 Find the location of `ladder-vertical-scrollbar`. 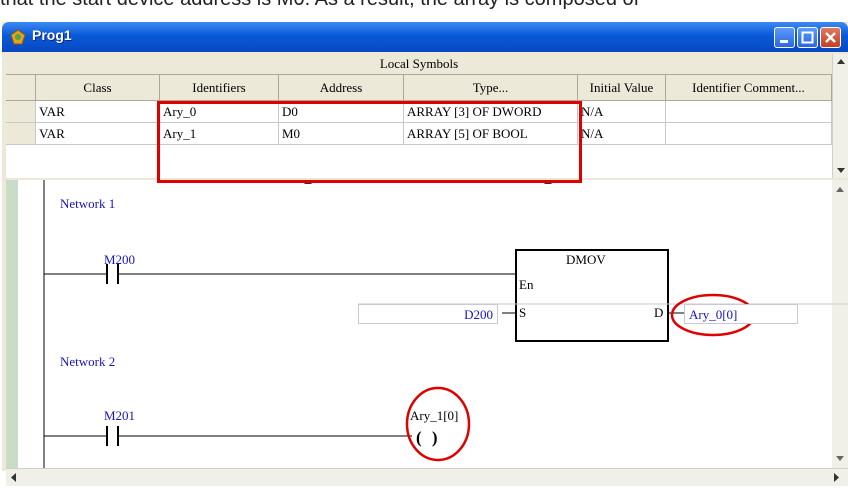

ladder-vertical-scrollbar is located at coordinates (840, 324).